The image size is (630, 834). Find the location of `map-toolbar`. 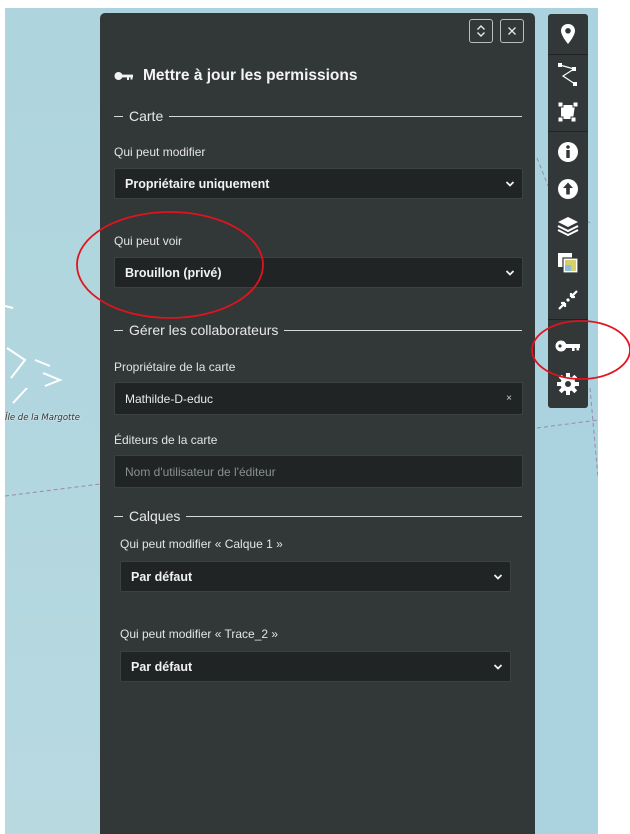

map-toolbar is located at coordinates (568, 211).